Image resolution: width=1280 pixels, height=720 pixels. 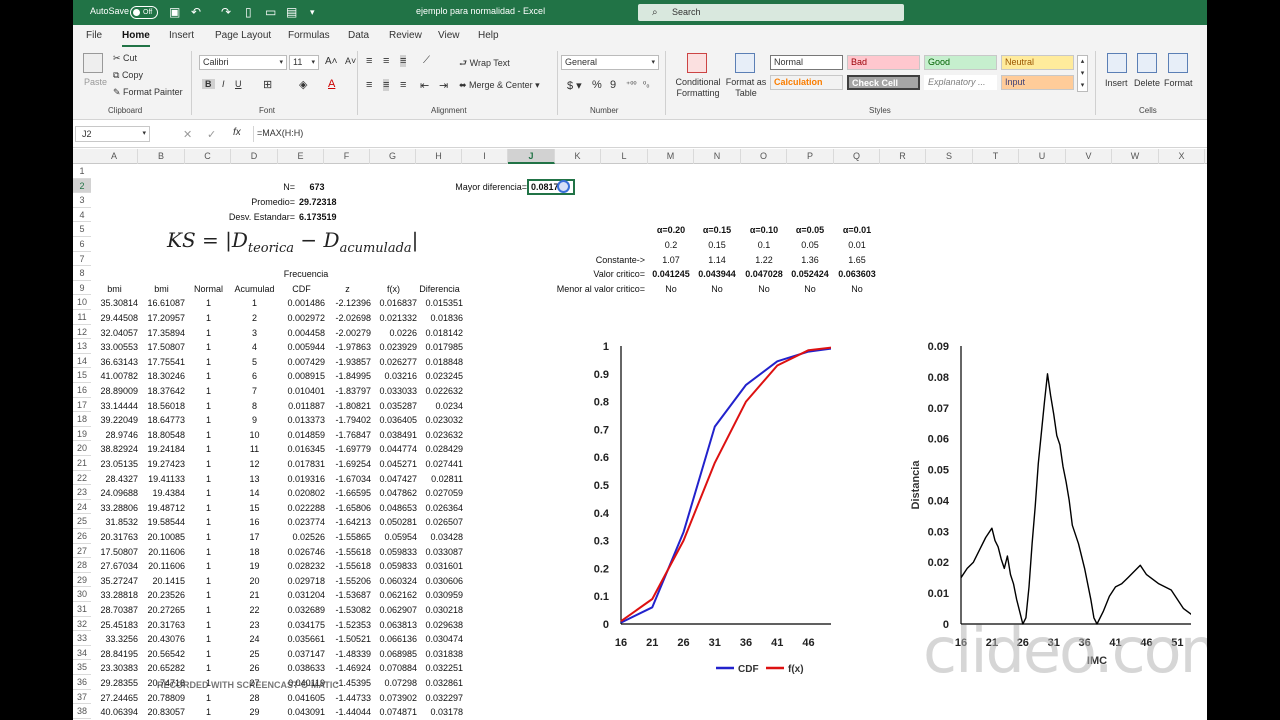 What do you see at coordinates (764, 245) in the screenshot?
I see `alpha-value: 0.1` at bounding box center [764, 245].